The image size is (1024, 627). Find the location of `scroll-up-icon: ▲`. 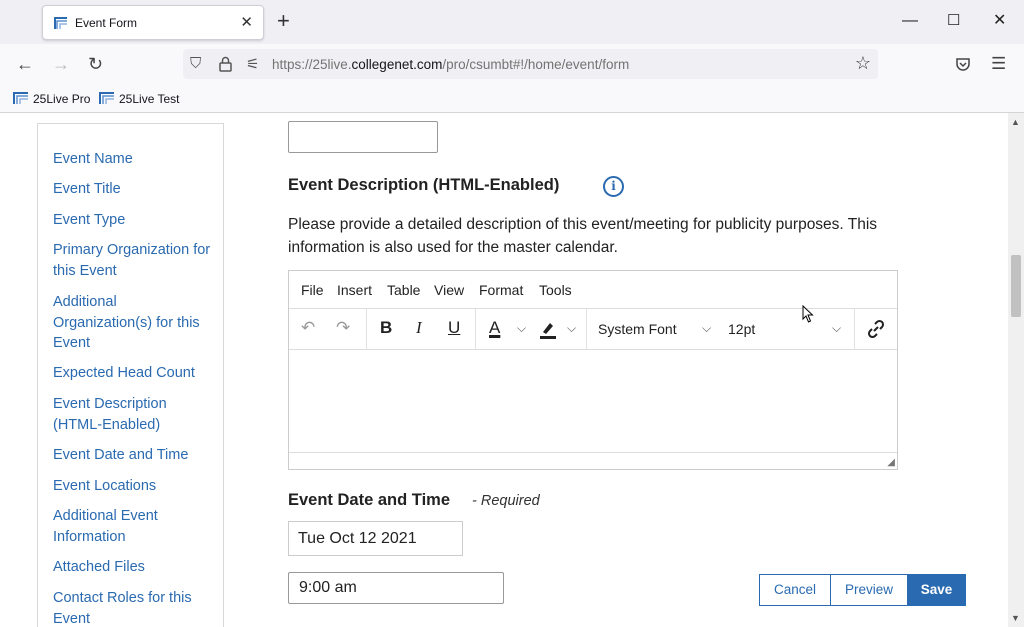

scroll-up-icon: ▲ is located at coordinates (1015, 122).